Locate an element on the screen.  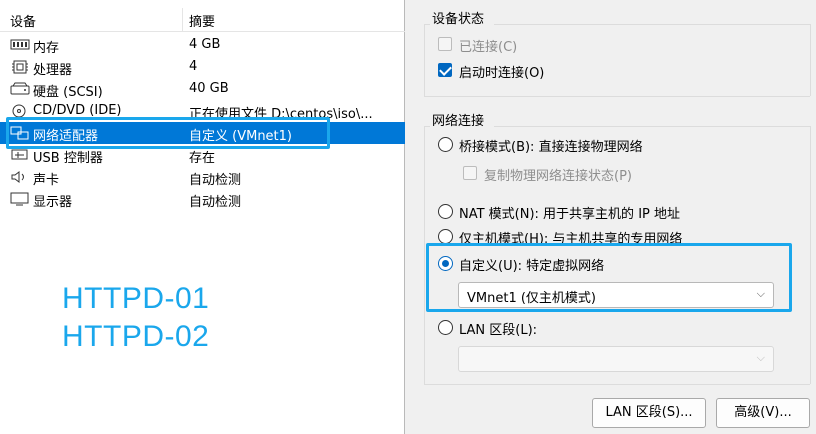
cd-dvd-icon is located at coordinates (19, 111).